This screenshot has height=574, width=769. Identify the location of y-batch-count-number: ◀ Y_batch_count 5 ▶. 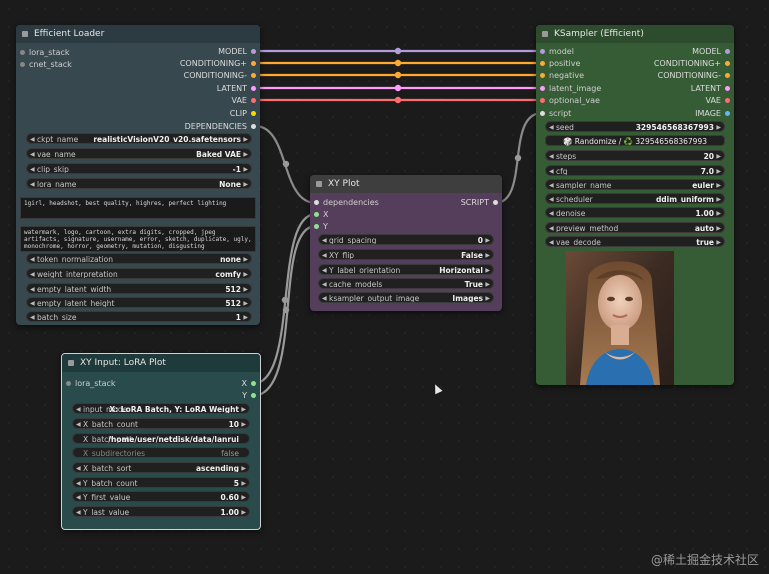
(161, 482).